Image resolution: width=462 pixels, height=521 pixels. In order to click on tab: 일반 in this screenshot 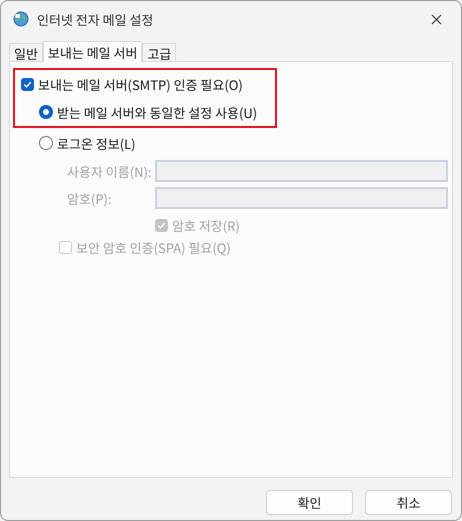, I will do `click(26, 52)`.